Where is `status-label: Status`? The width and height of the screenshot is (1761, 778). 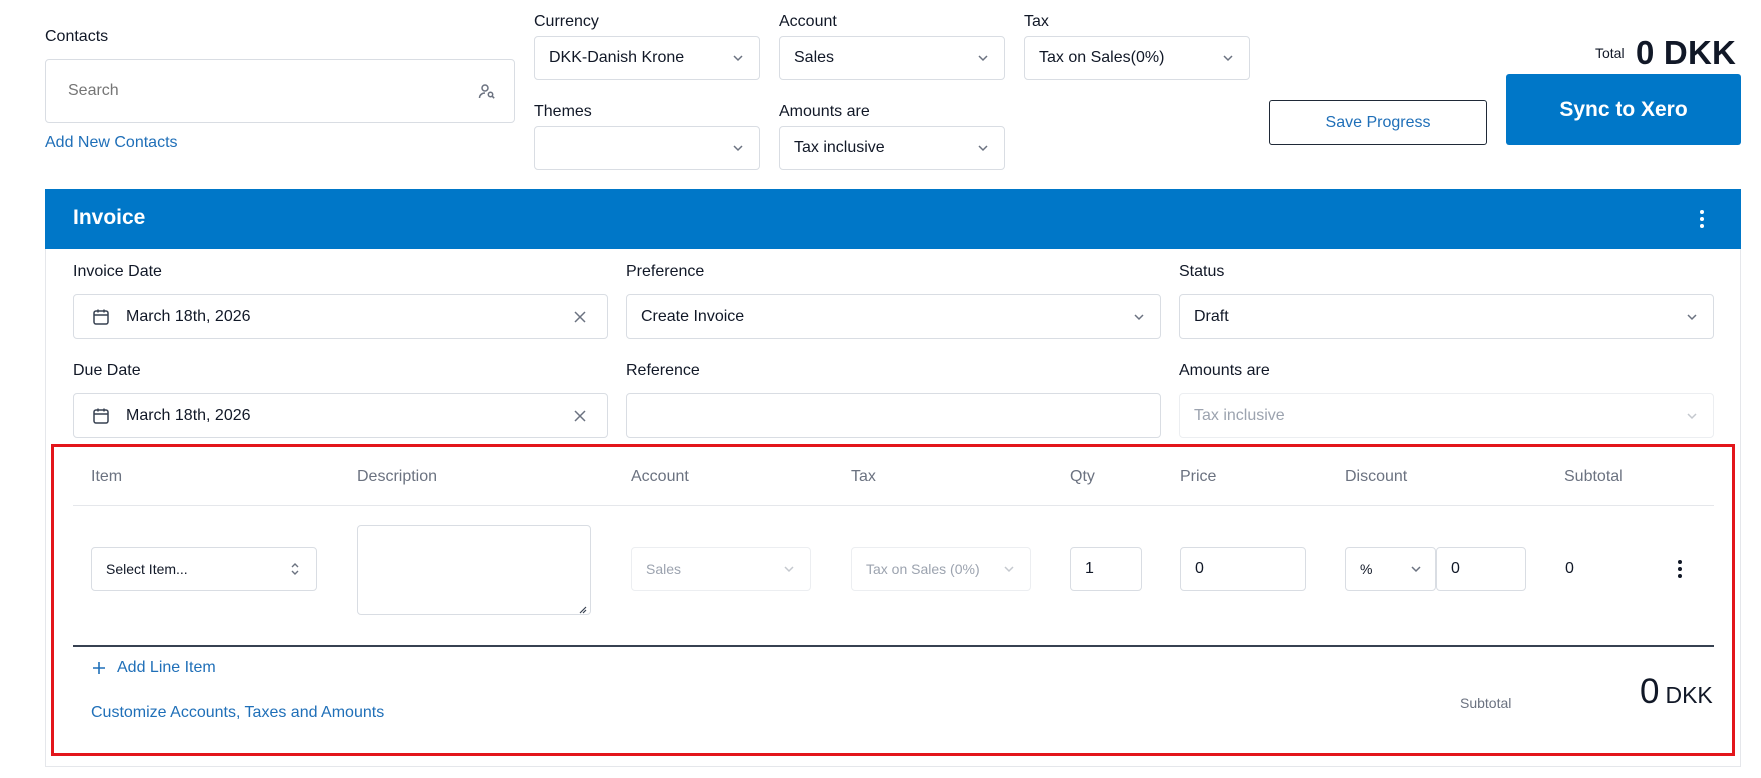
status-label: Status is located at coordinates (1202, 271).